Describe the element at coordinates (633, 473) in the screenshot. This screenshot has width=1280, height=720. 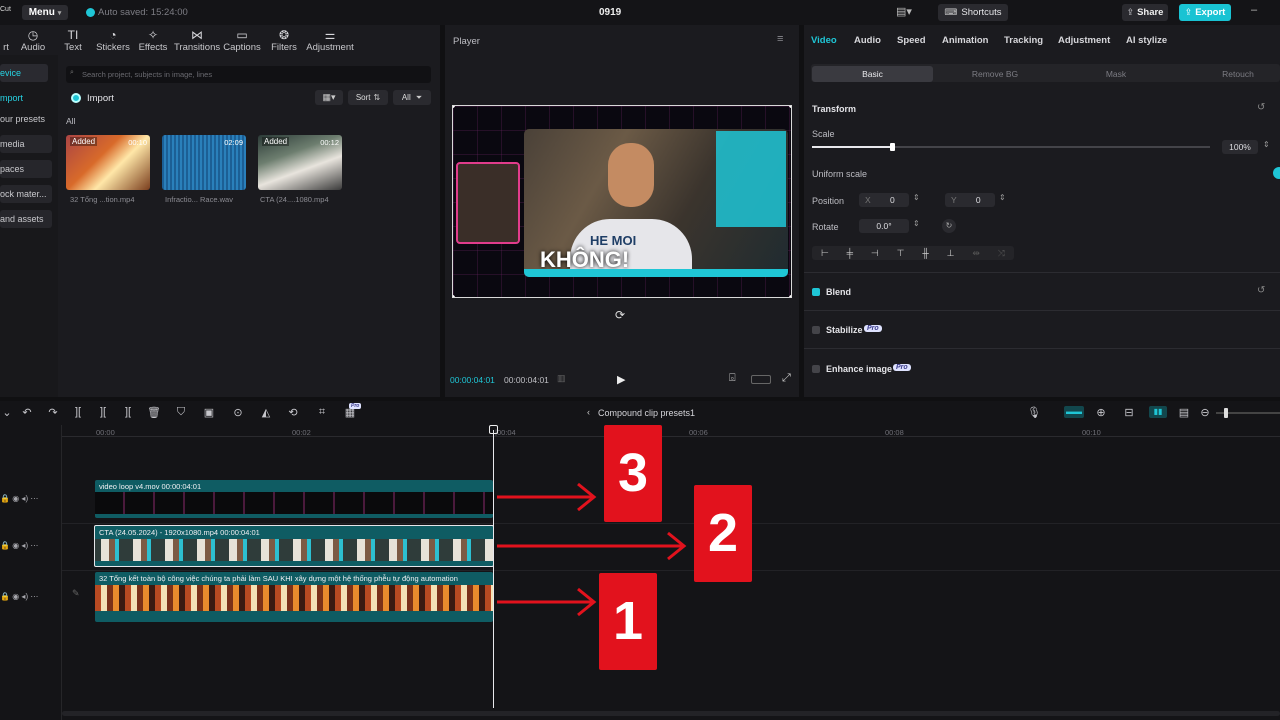
I see `callout-3: 3` at that location.